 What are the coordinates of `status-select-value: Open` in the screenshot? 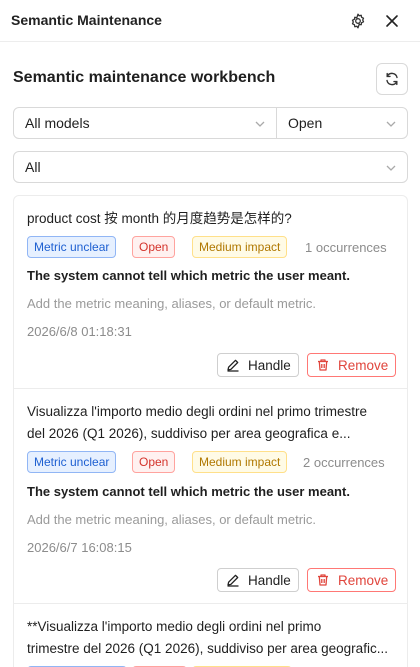 It's located at (305, 123).